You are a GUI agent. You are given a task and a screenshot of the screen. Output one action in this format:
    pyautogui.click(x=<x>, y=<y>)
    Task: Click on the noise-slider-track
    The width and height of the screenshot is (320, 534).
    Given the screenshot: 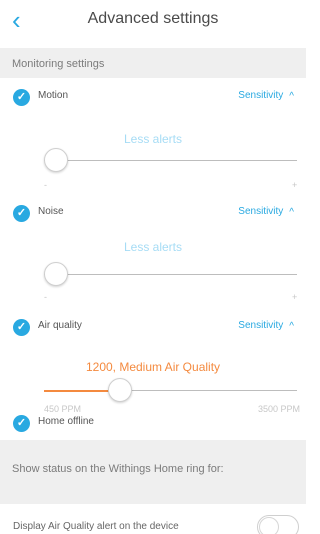 What is the action you would take?
    pyautogui.click(x=170, y=274)
    